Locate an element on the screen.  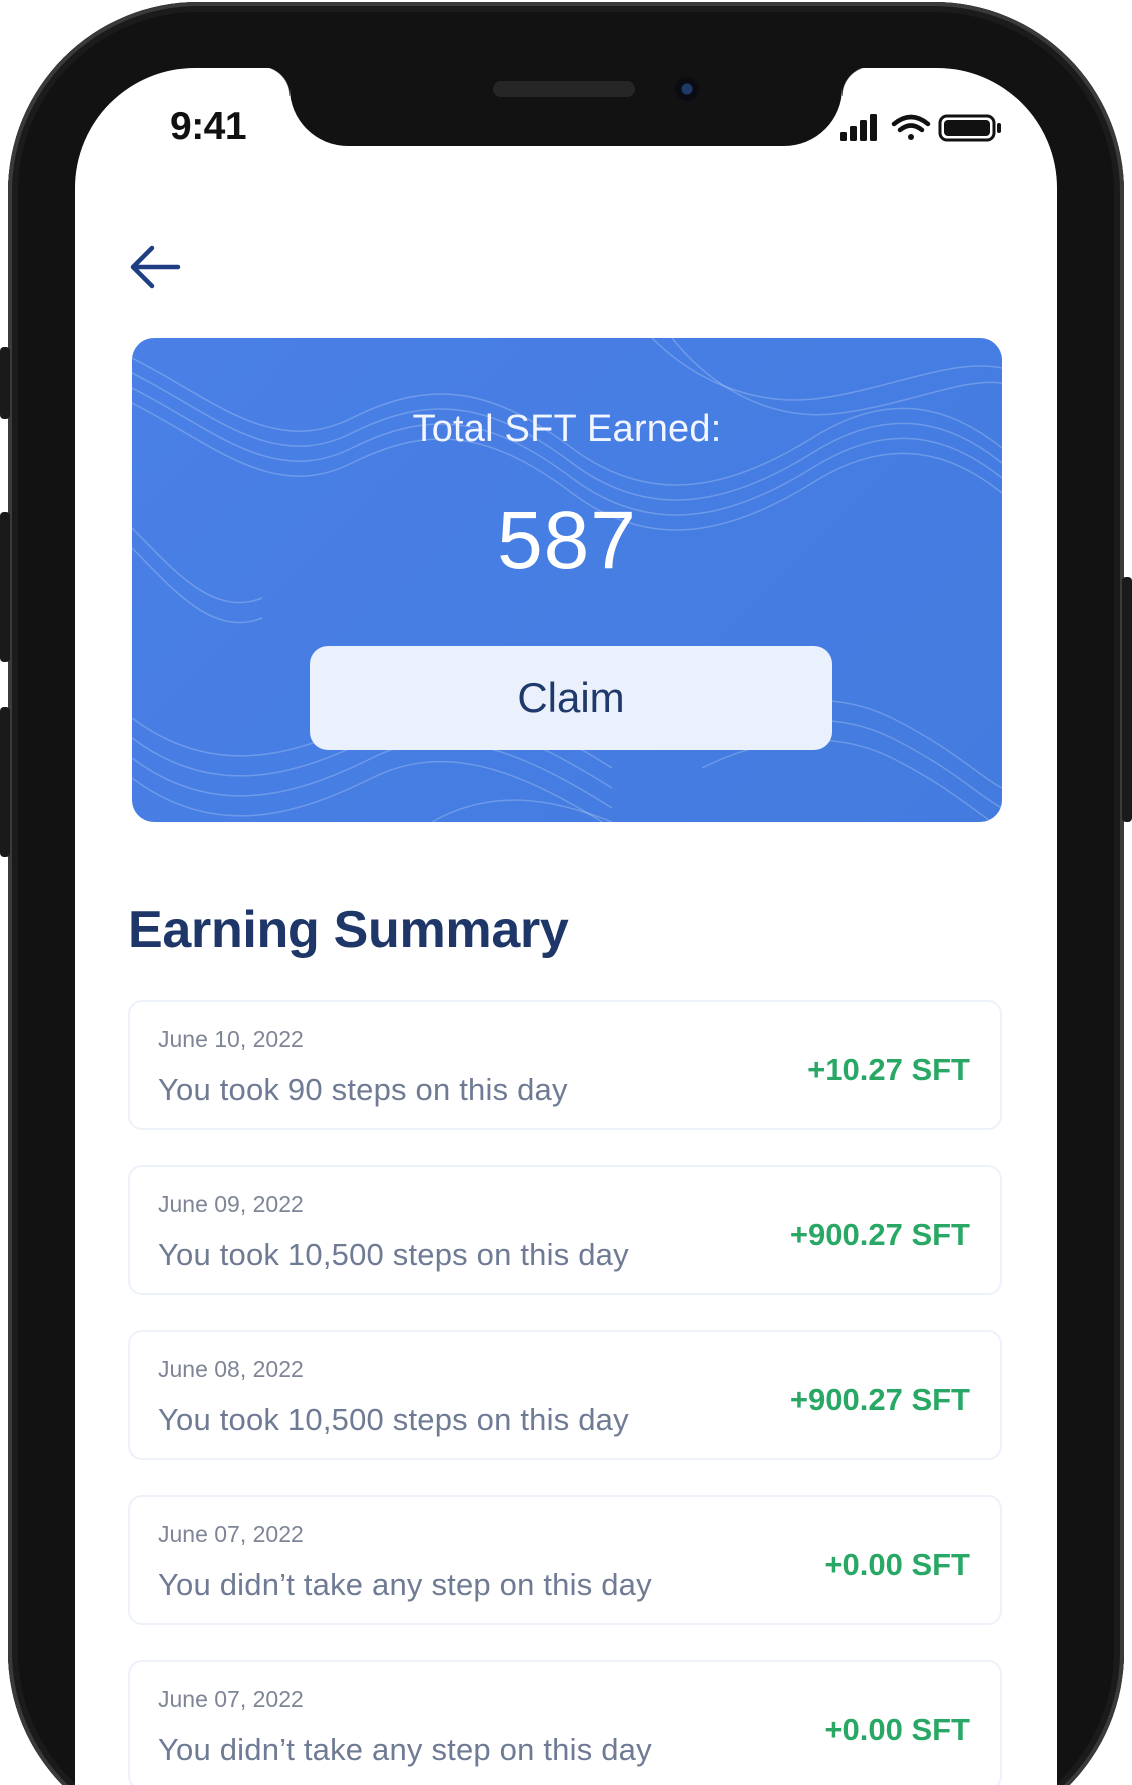
mute-switch is located at coordinates (5, 383).